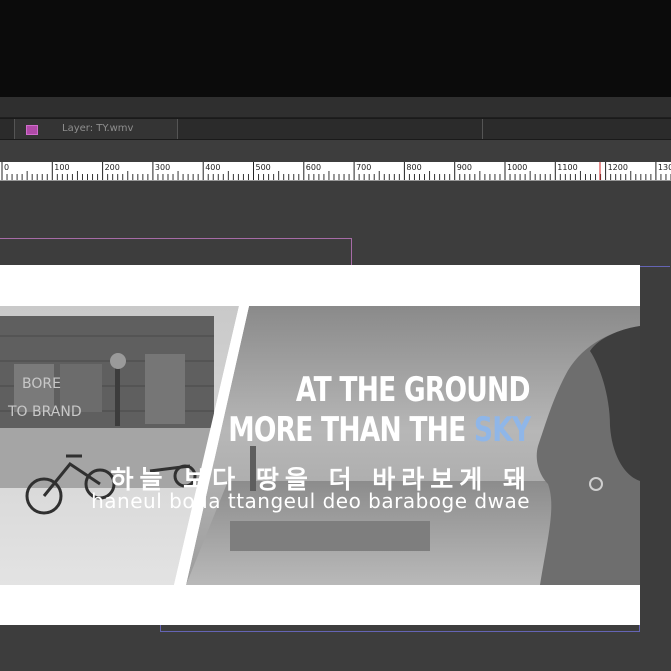 The width and height of the screenshot is (671, 671). What do you see at coordinates (351, 251) in the screenshot?
I see `layer-bounds-right` at bounding box center [351, 251].